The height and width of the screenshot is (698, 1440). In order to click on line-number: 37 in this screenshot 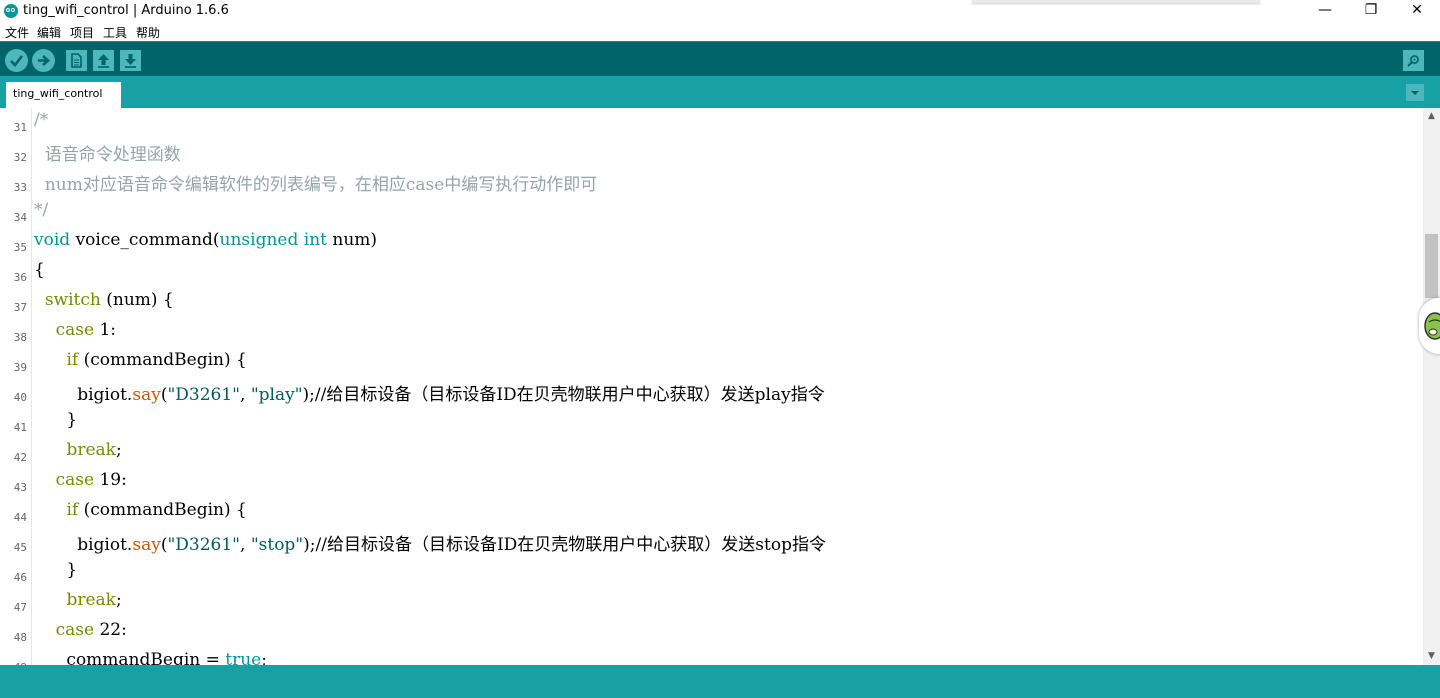, I will do `click(20, 307)`.